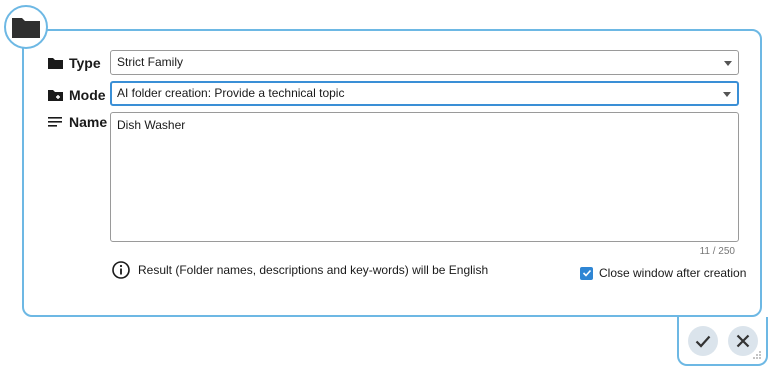 The height and width of the screenshot is (368, 768). Describe the element at coordinates (55, 122) in the screenshot. I see `lines-icon` at that location.